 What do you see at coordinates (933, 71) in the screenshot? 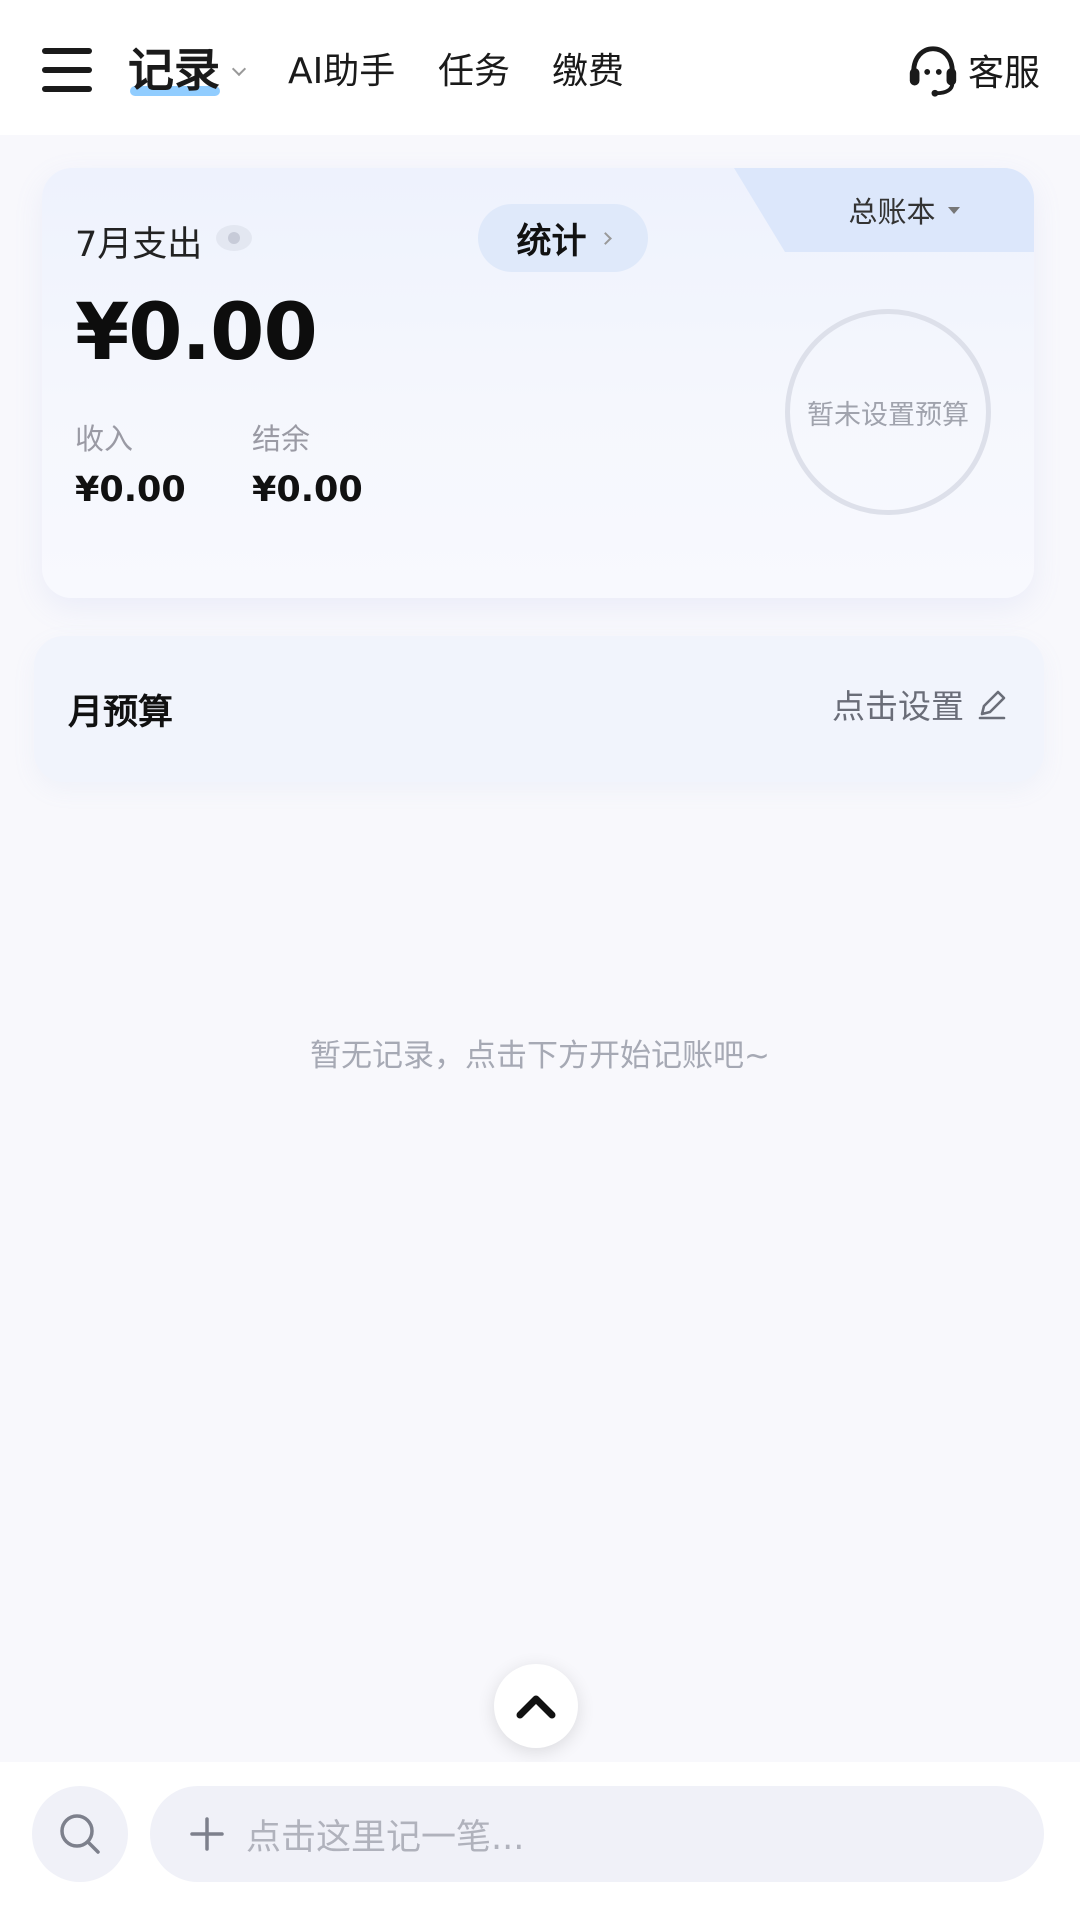
I see `headset-icon` at bounding box center [933, 71].